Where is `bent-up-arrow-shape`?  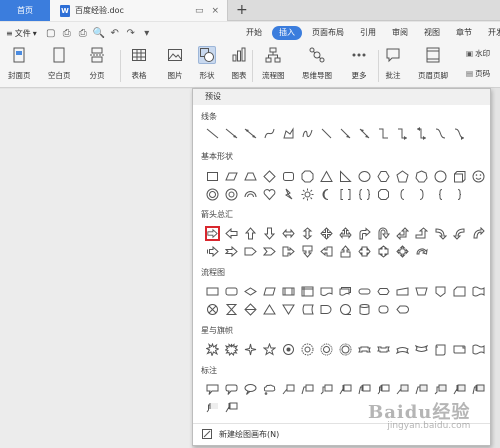 bent-up-arrow-shape is located at coordinates (421, 233).